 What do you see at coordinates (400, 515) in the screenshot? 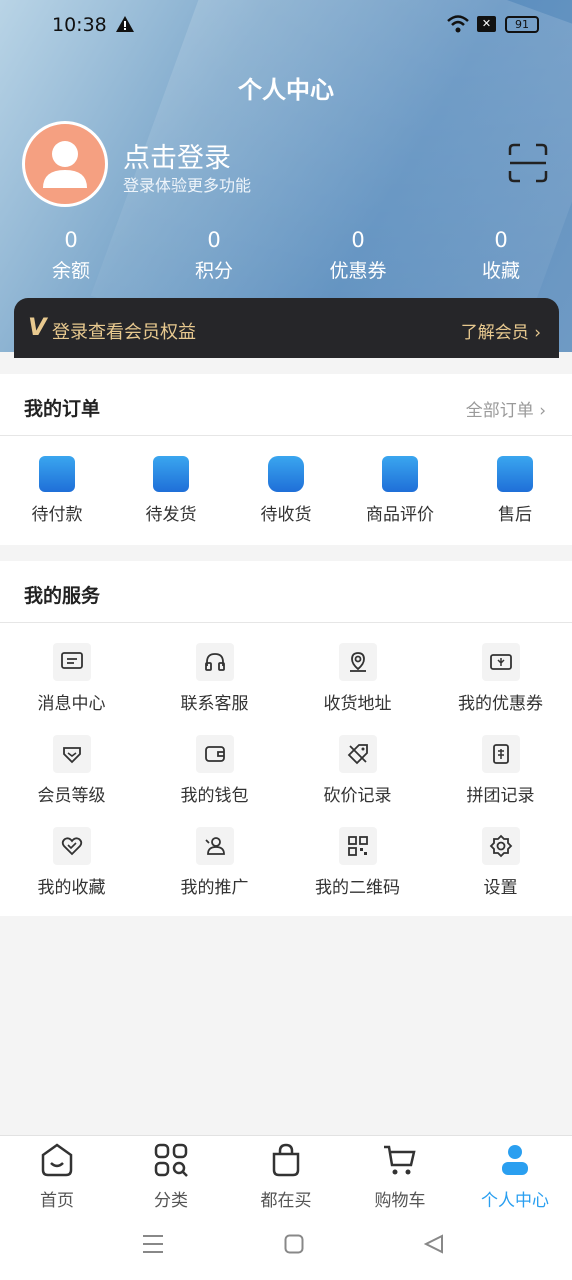
I see `order-item-label: 商品评价` at bounding box center [400, 515].